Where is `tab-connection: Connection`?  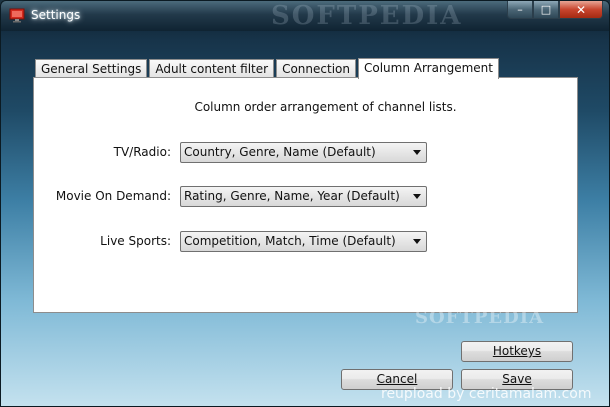 tab-connection: Connection is located at coordinates (316, 68).